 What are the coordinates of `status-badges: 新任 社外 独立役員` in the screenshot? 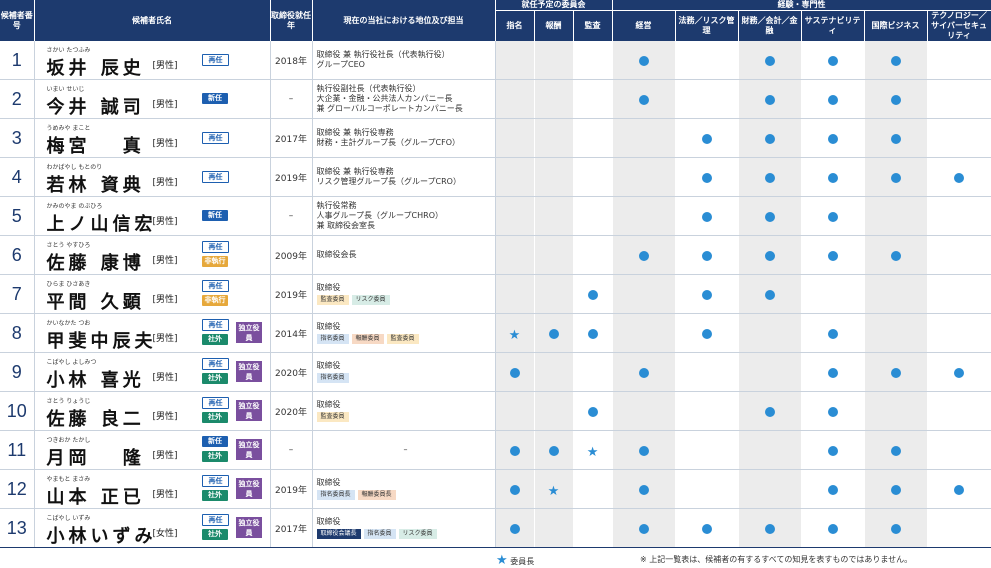 It's located at (234, 450).